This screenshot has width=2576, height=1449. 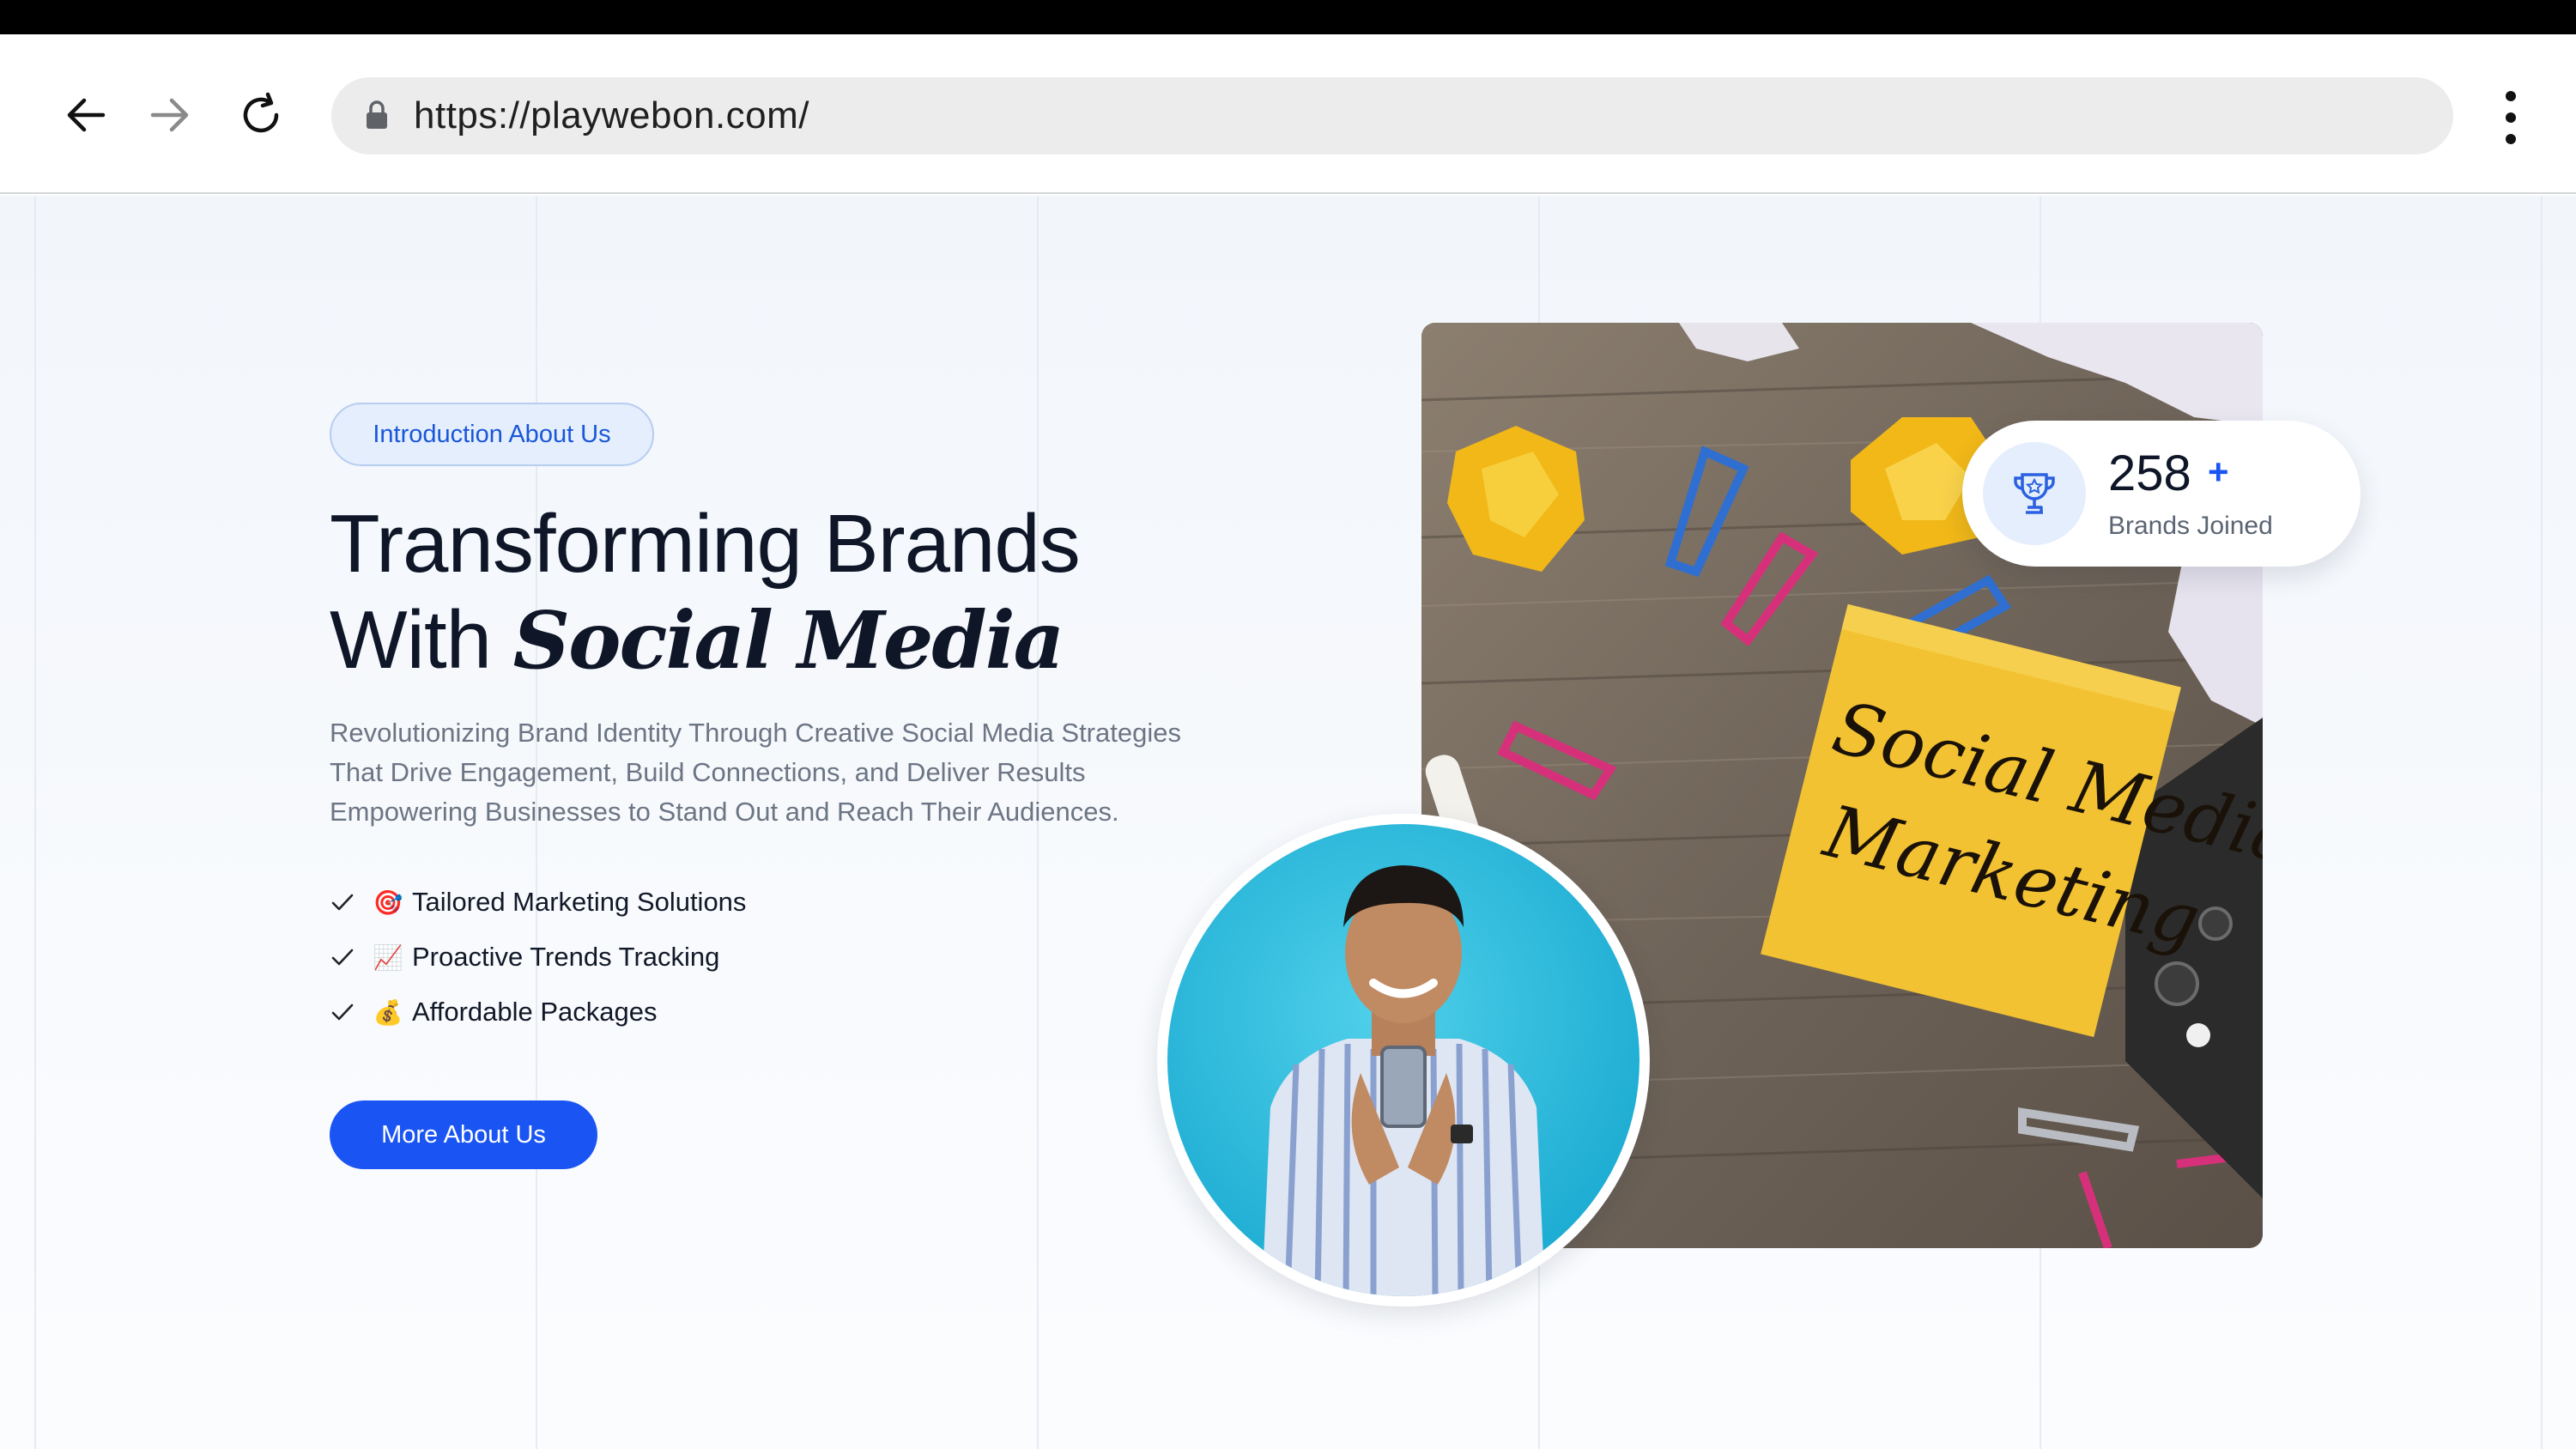 What do you see at coordinates (492, 434) in the screenshot?
I see `intro-badge: Introduction About Us` at bounding box center [492, 434].